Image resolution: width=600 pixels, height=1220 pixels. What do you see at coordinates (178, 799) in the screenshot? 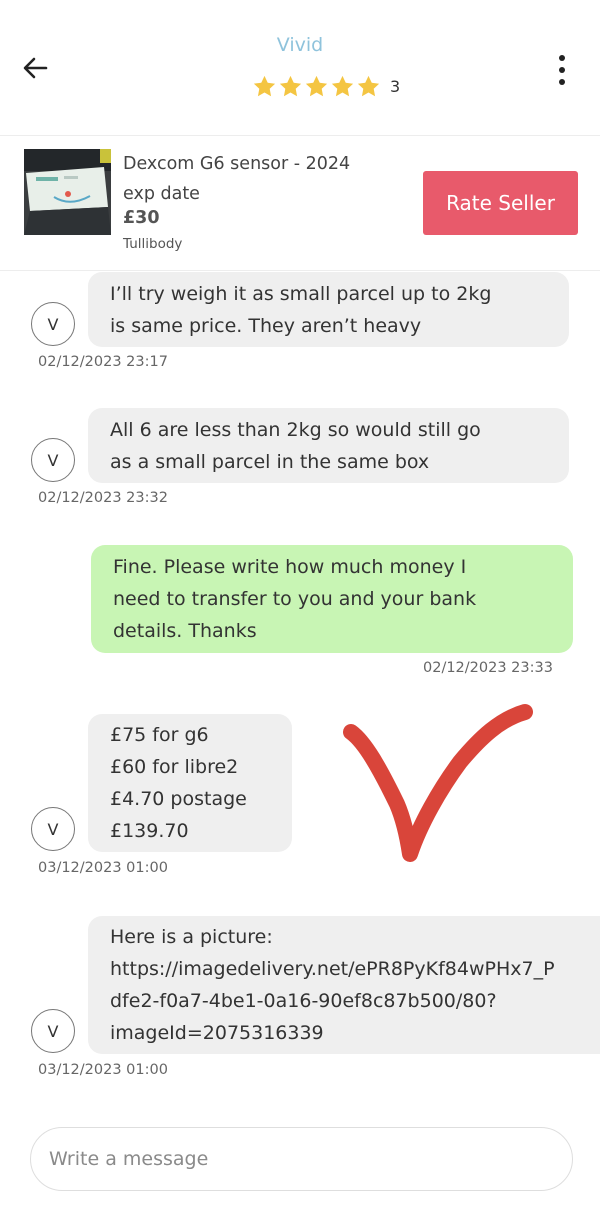
I see `message-line: £4.70 postage` at bounding box center [178, 799].